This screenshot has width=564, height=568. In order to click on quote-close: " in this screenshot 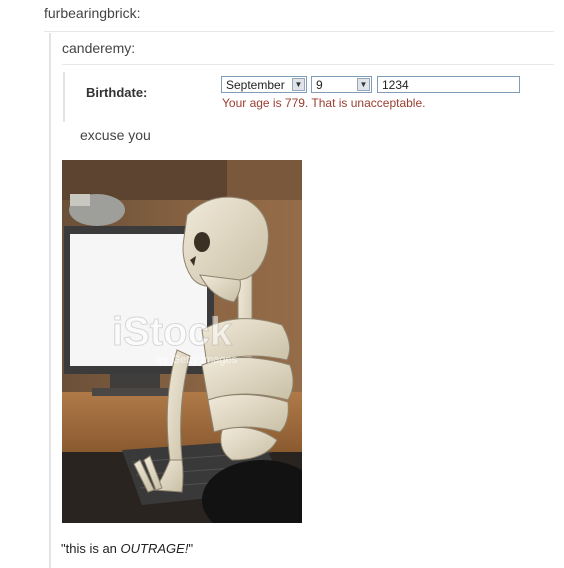, I will do `click(191, 548)`.